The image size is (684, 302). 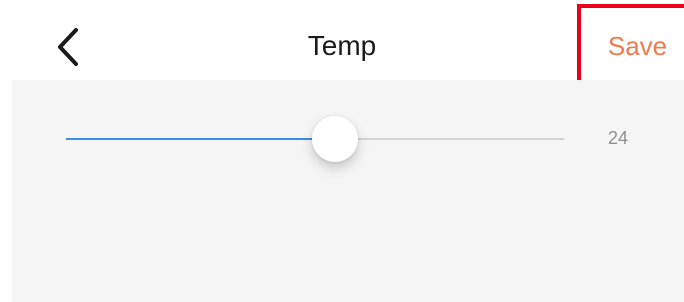 I want to click on chevron-left-icon, so click(x=68, y=47).